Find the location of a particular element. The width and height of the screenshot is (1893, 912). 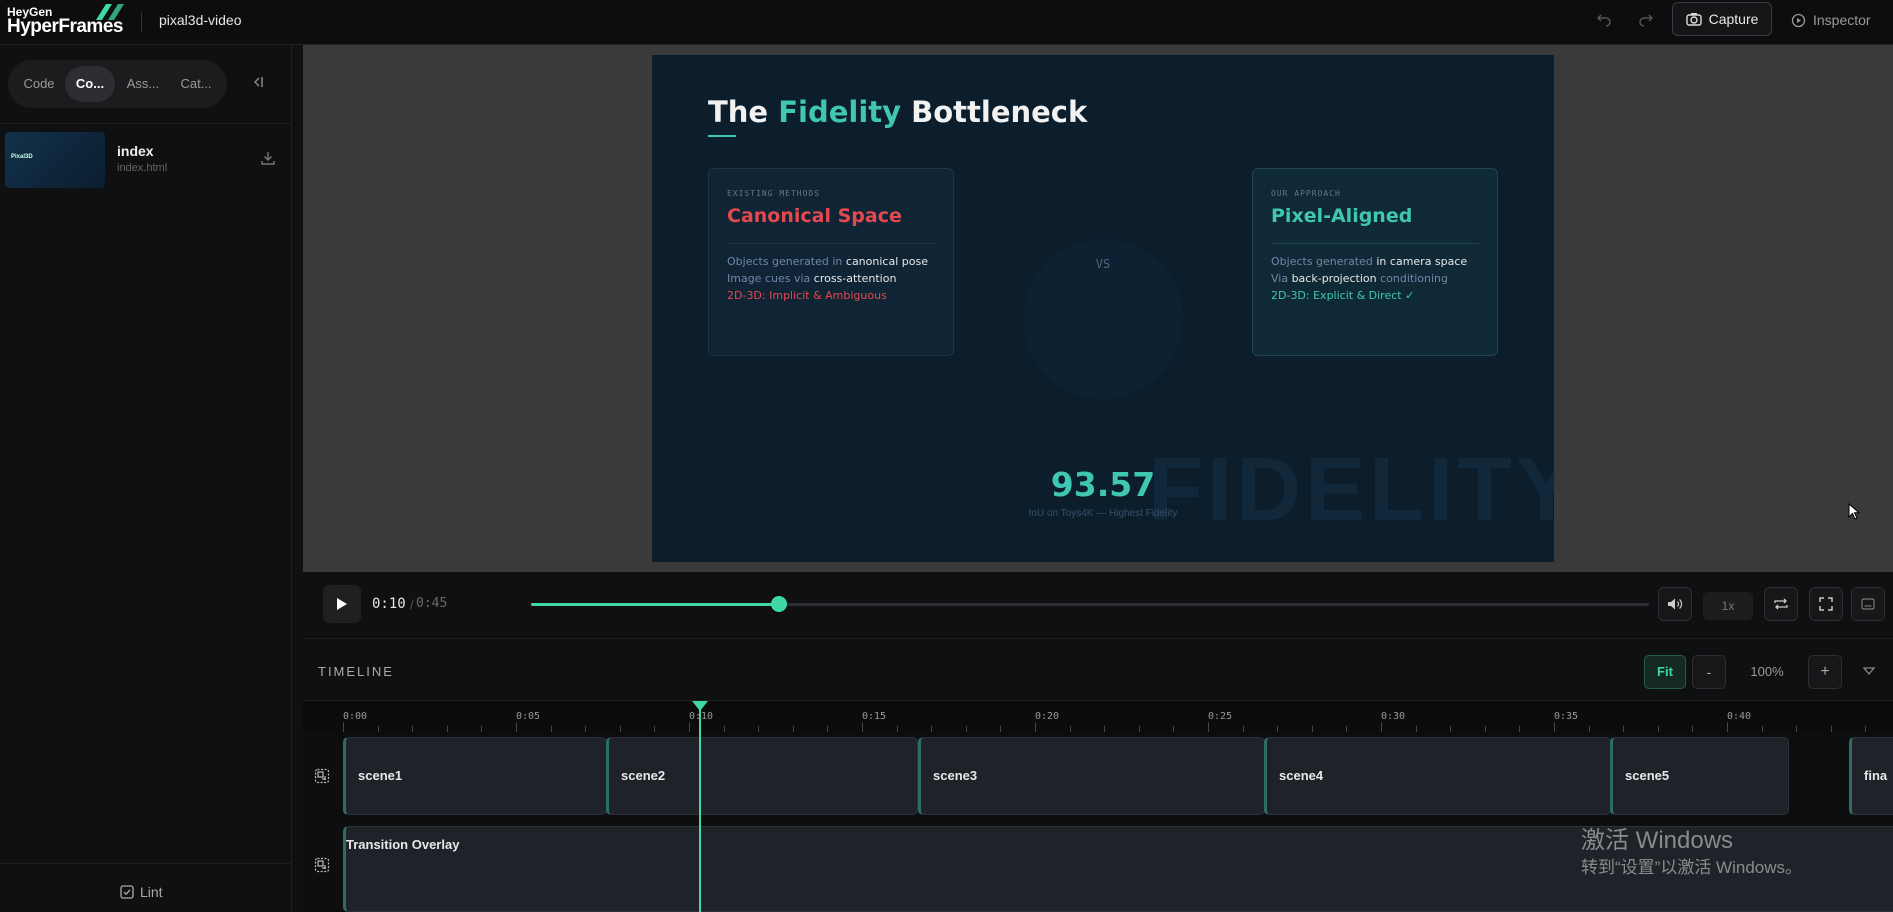

scene-clip: scene5 is located at coordinates (1699, 776).